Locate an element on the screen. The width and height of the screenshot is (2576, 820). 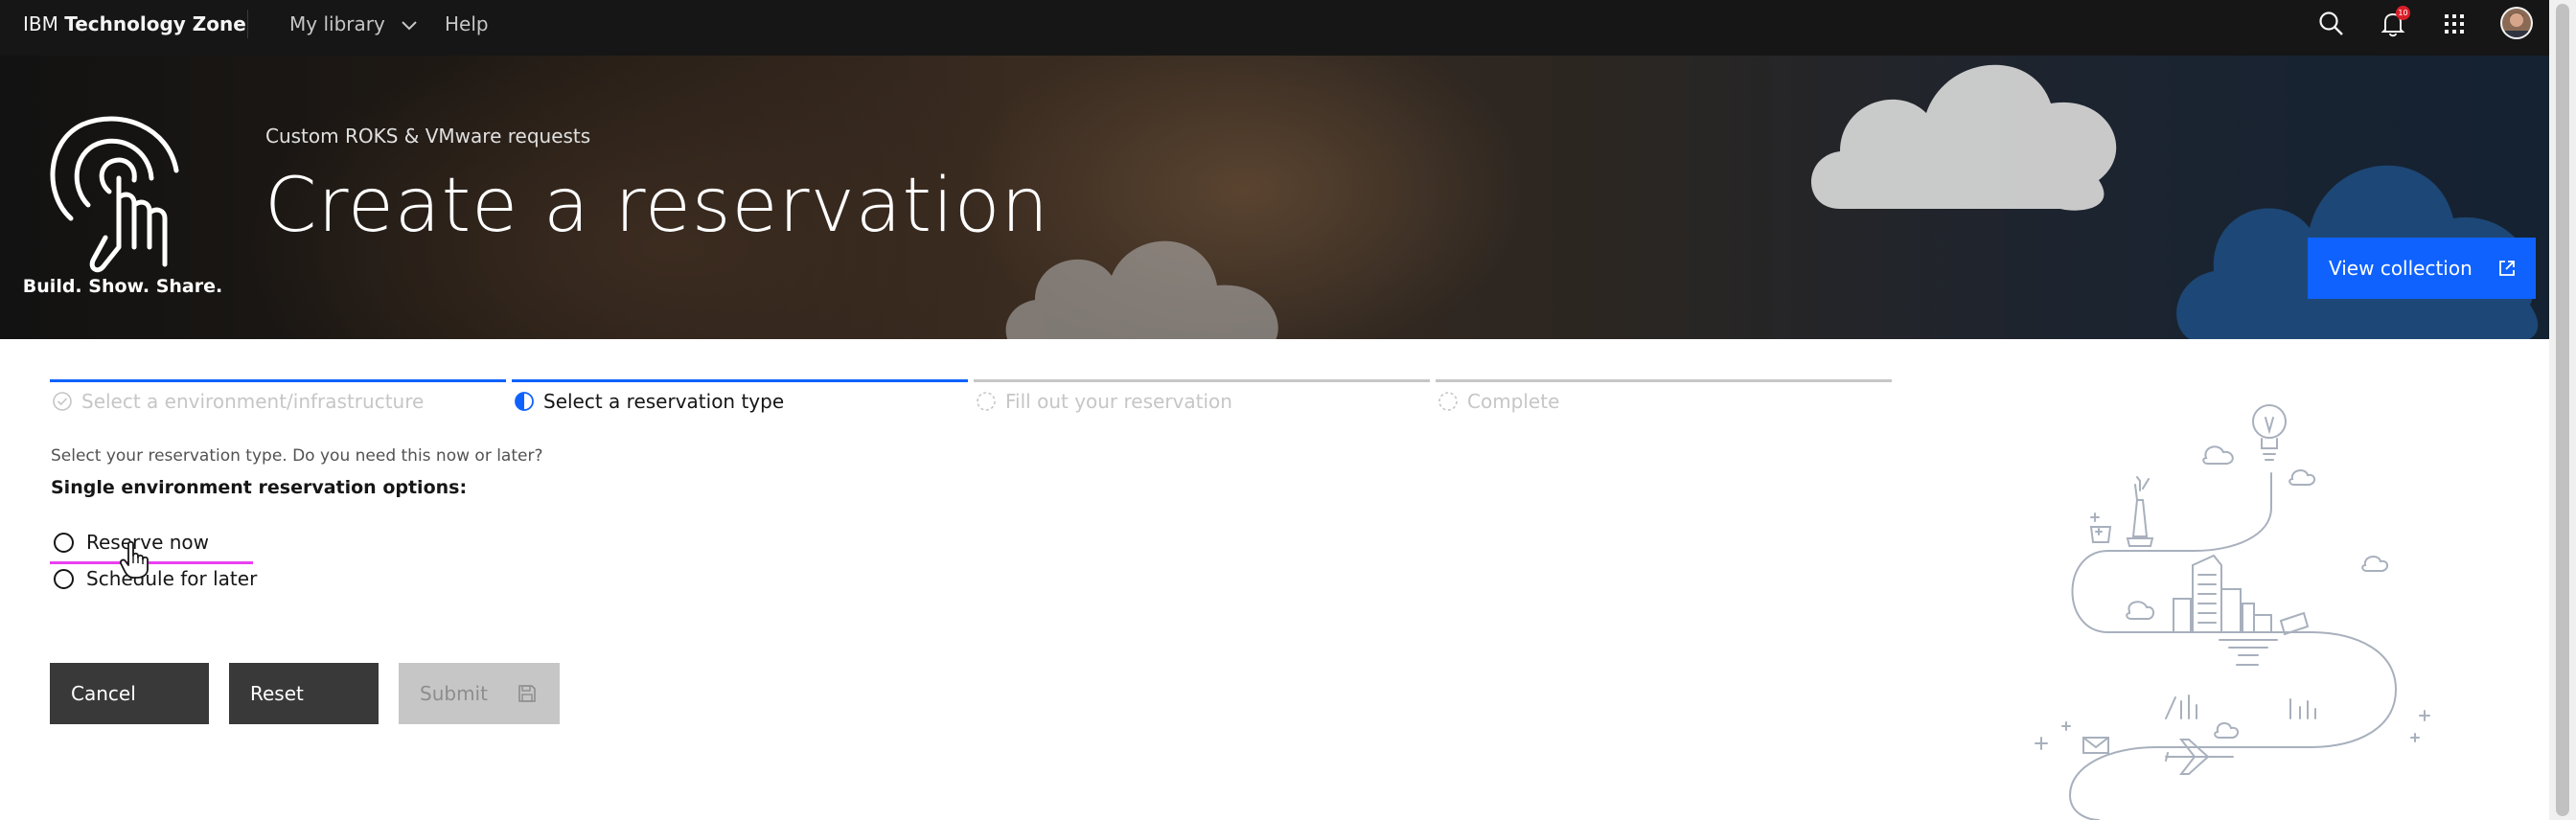
hero-subtitle: Custom ROKS & VMware requests is located at coordinates (428, 136).